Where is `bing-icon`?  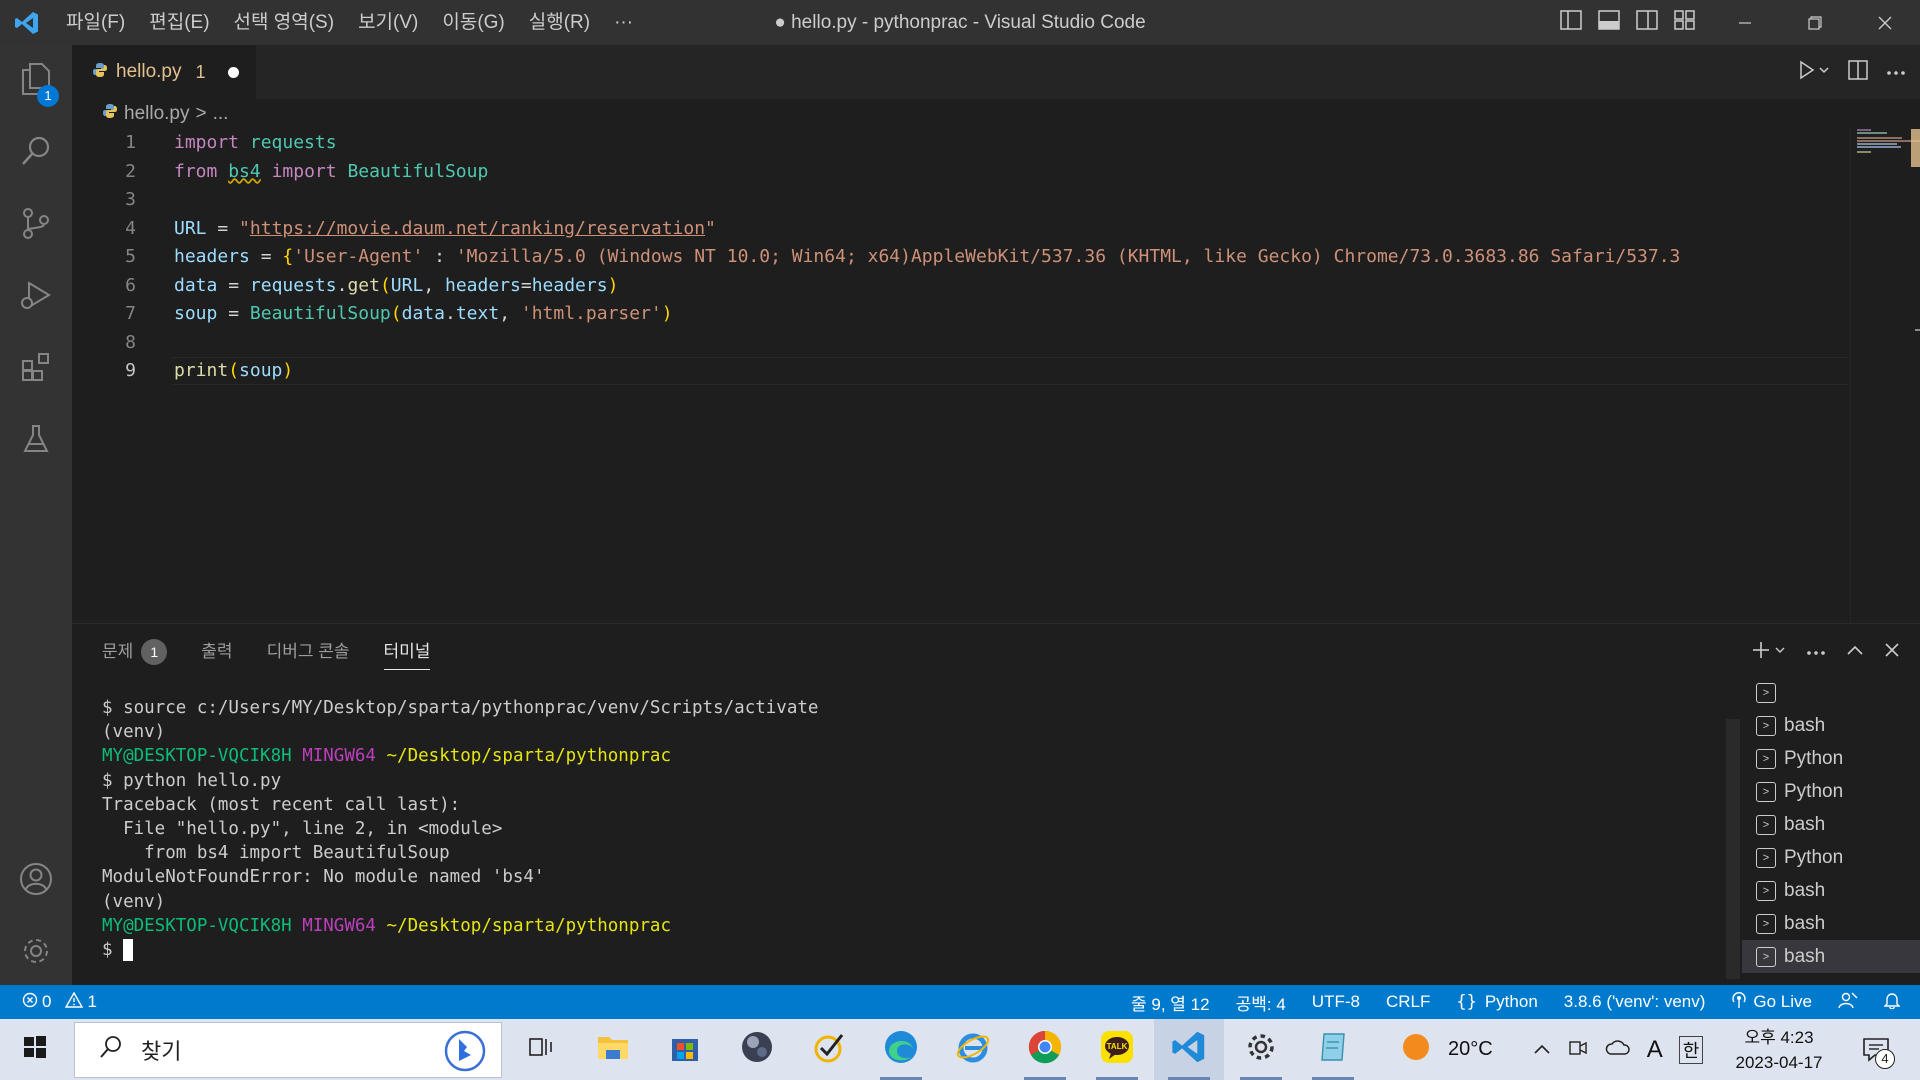 bing-icon is located at coordinates (465, 1054).